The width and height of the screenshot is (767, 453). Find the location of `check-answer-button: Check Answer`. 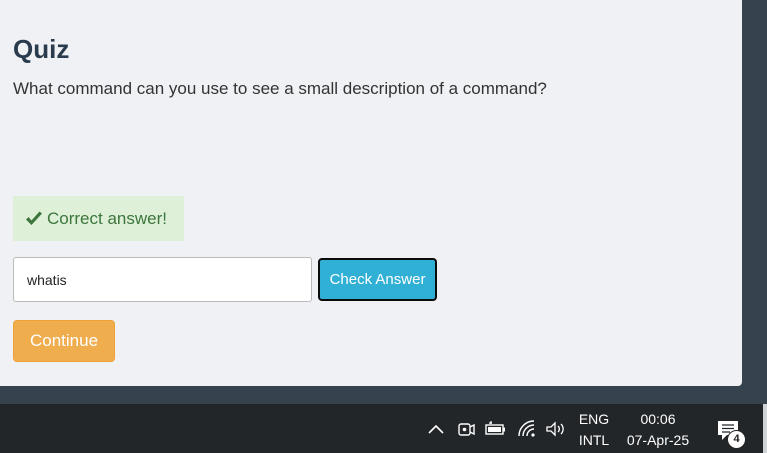

check-answer-button: Check Answer is located at coordinates (377, 279).